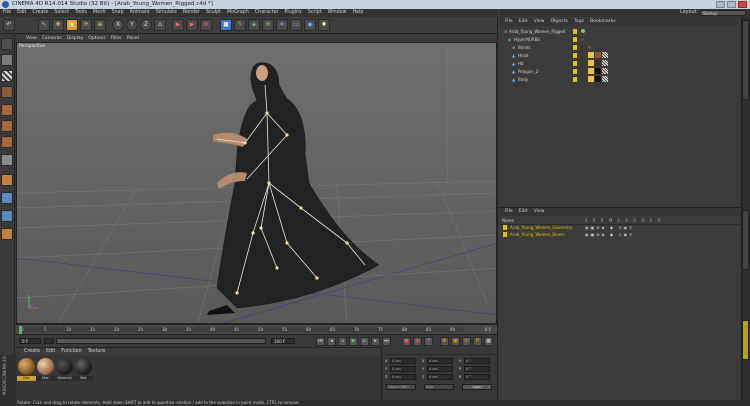 The image size is (750, 406). Describe the element at coordinates (589, 47) in the screenshot. I see `ik-tag-icon: ⚲` at that location.